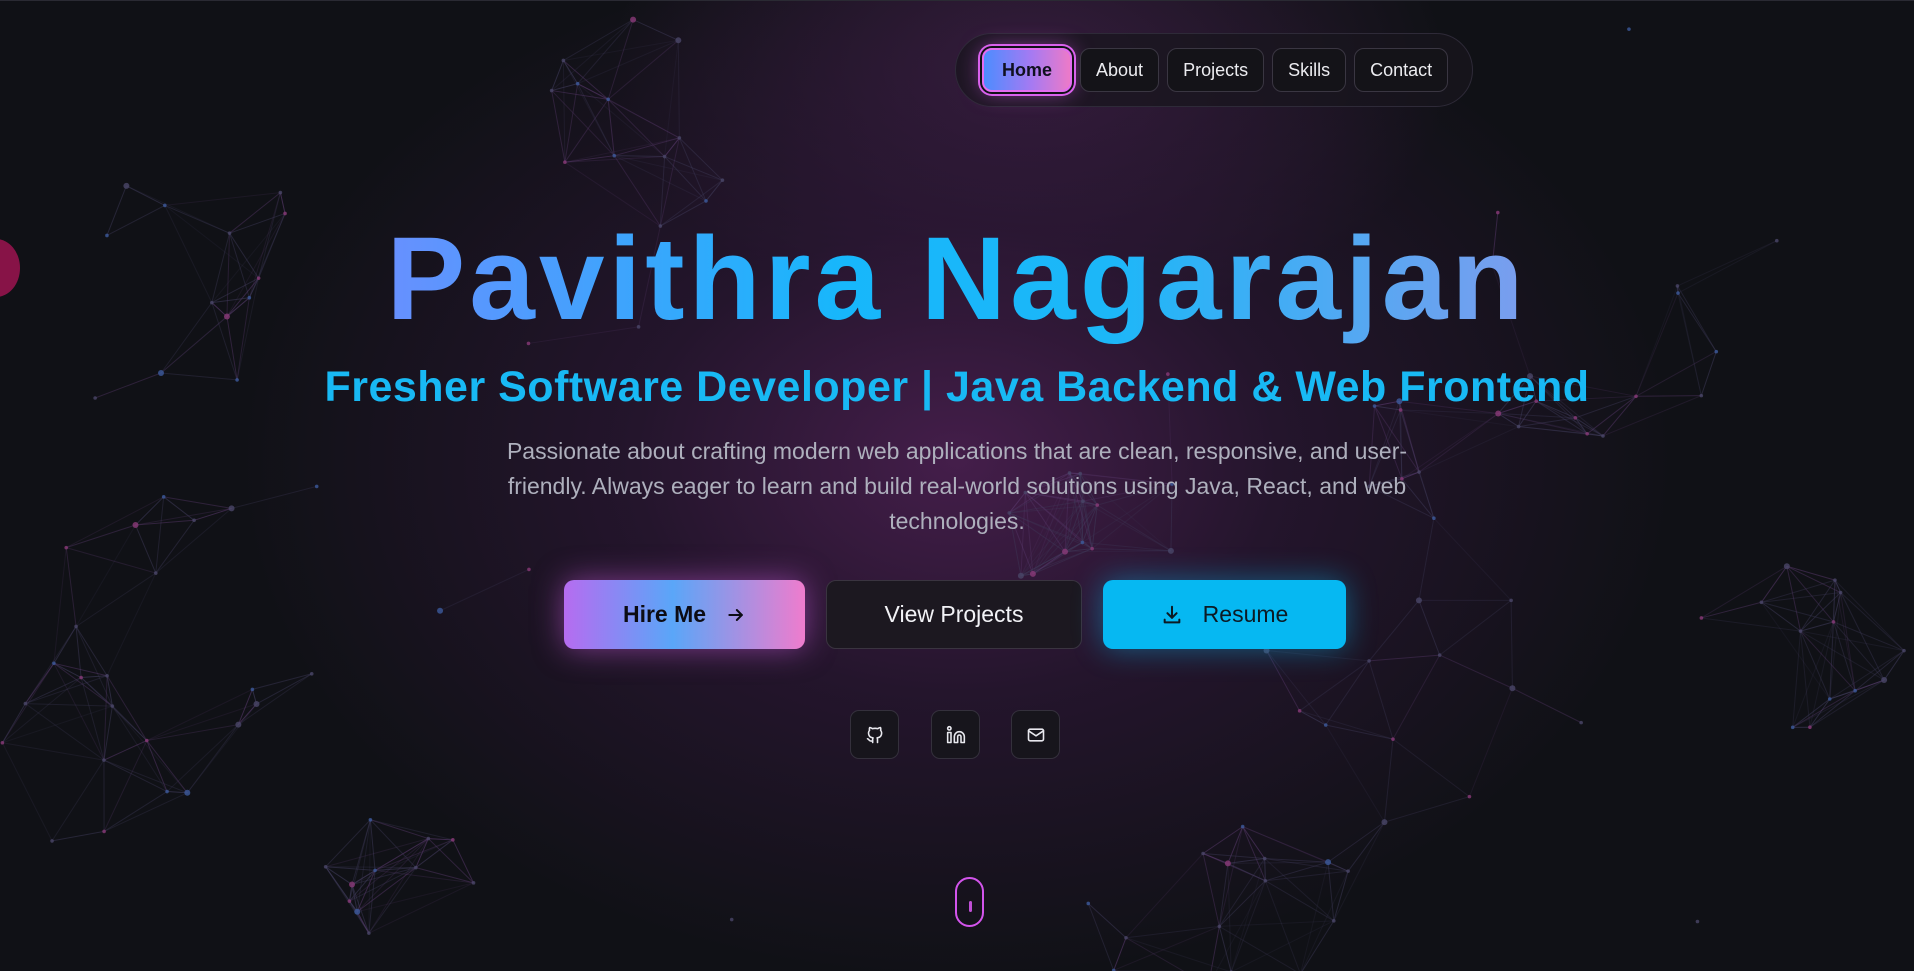 This screenshot has height=971, width=1914. I want to click on arrow-right-icon, so click(736, 615).